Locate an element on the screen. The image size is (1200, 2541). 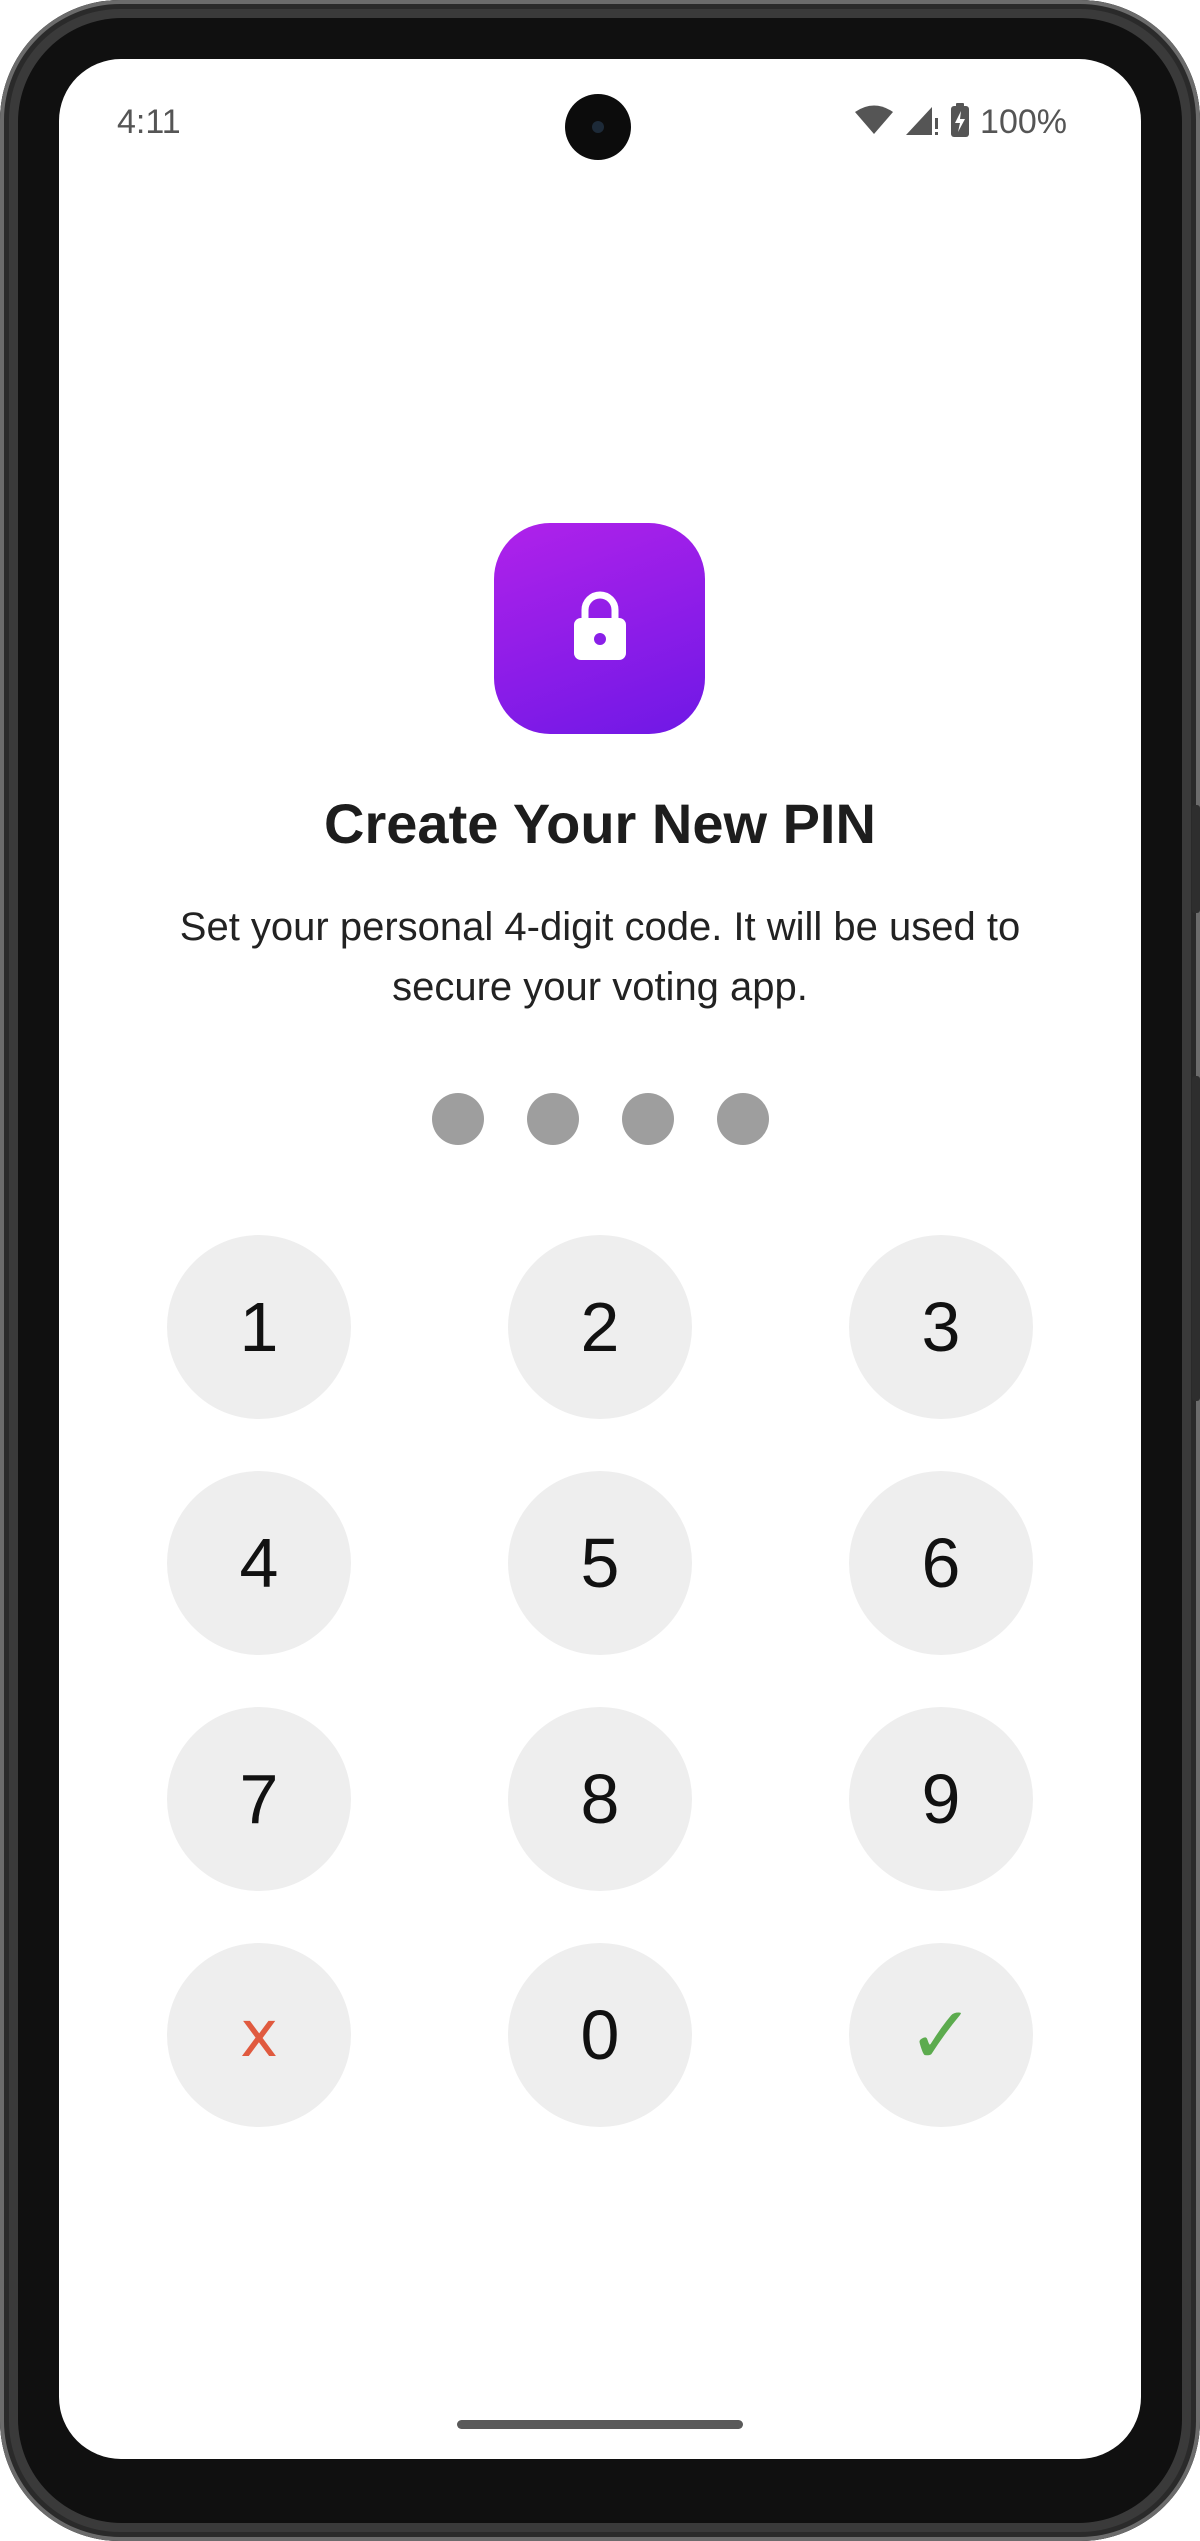
app-lock-badge is located at coordinates (599, 628).